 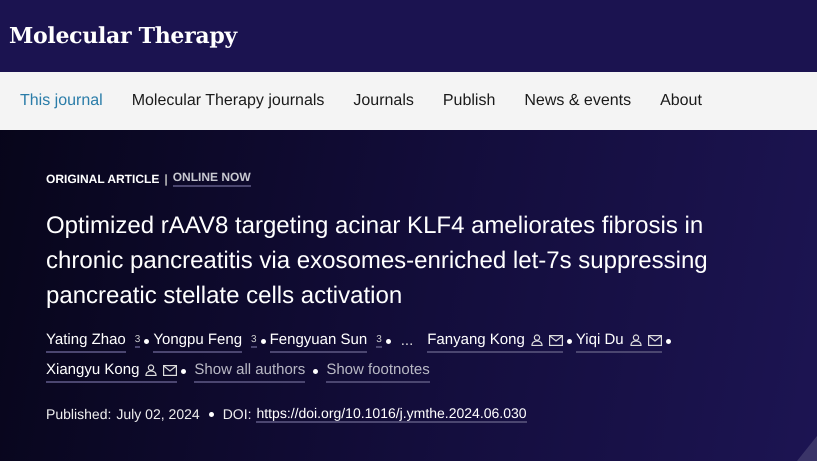 I want to click on nav-link: Publish, so click(x=469, y=101).